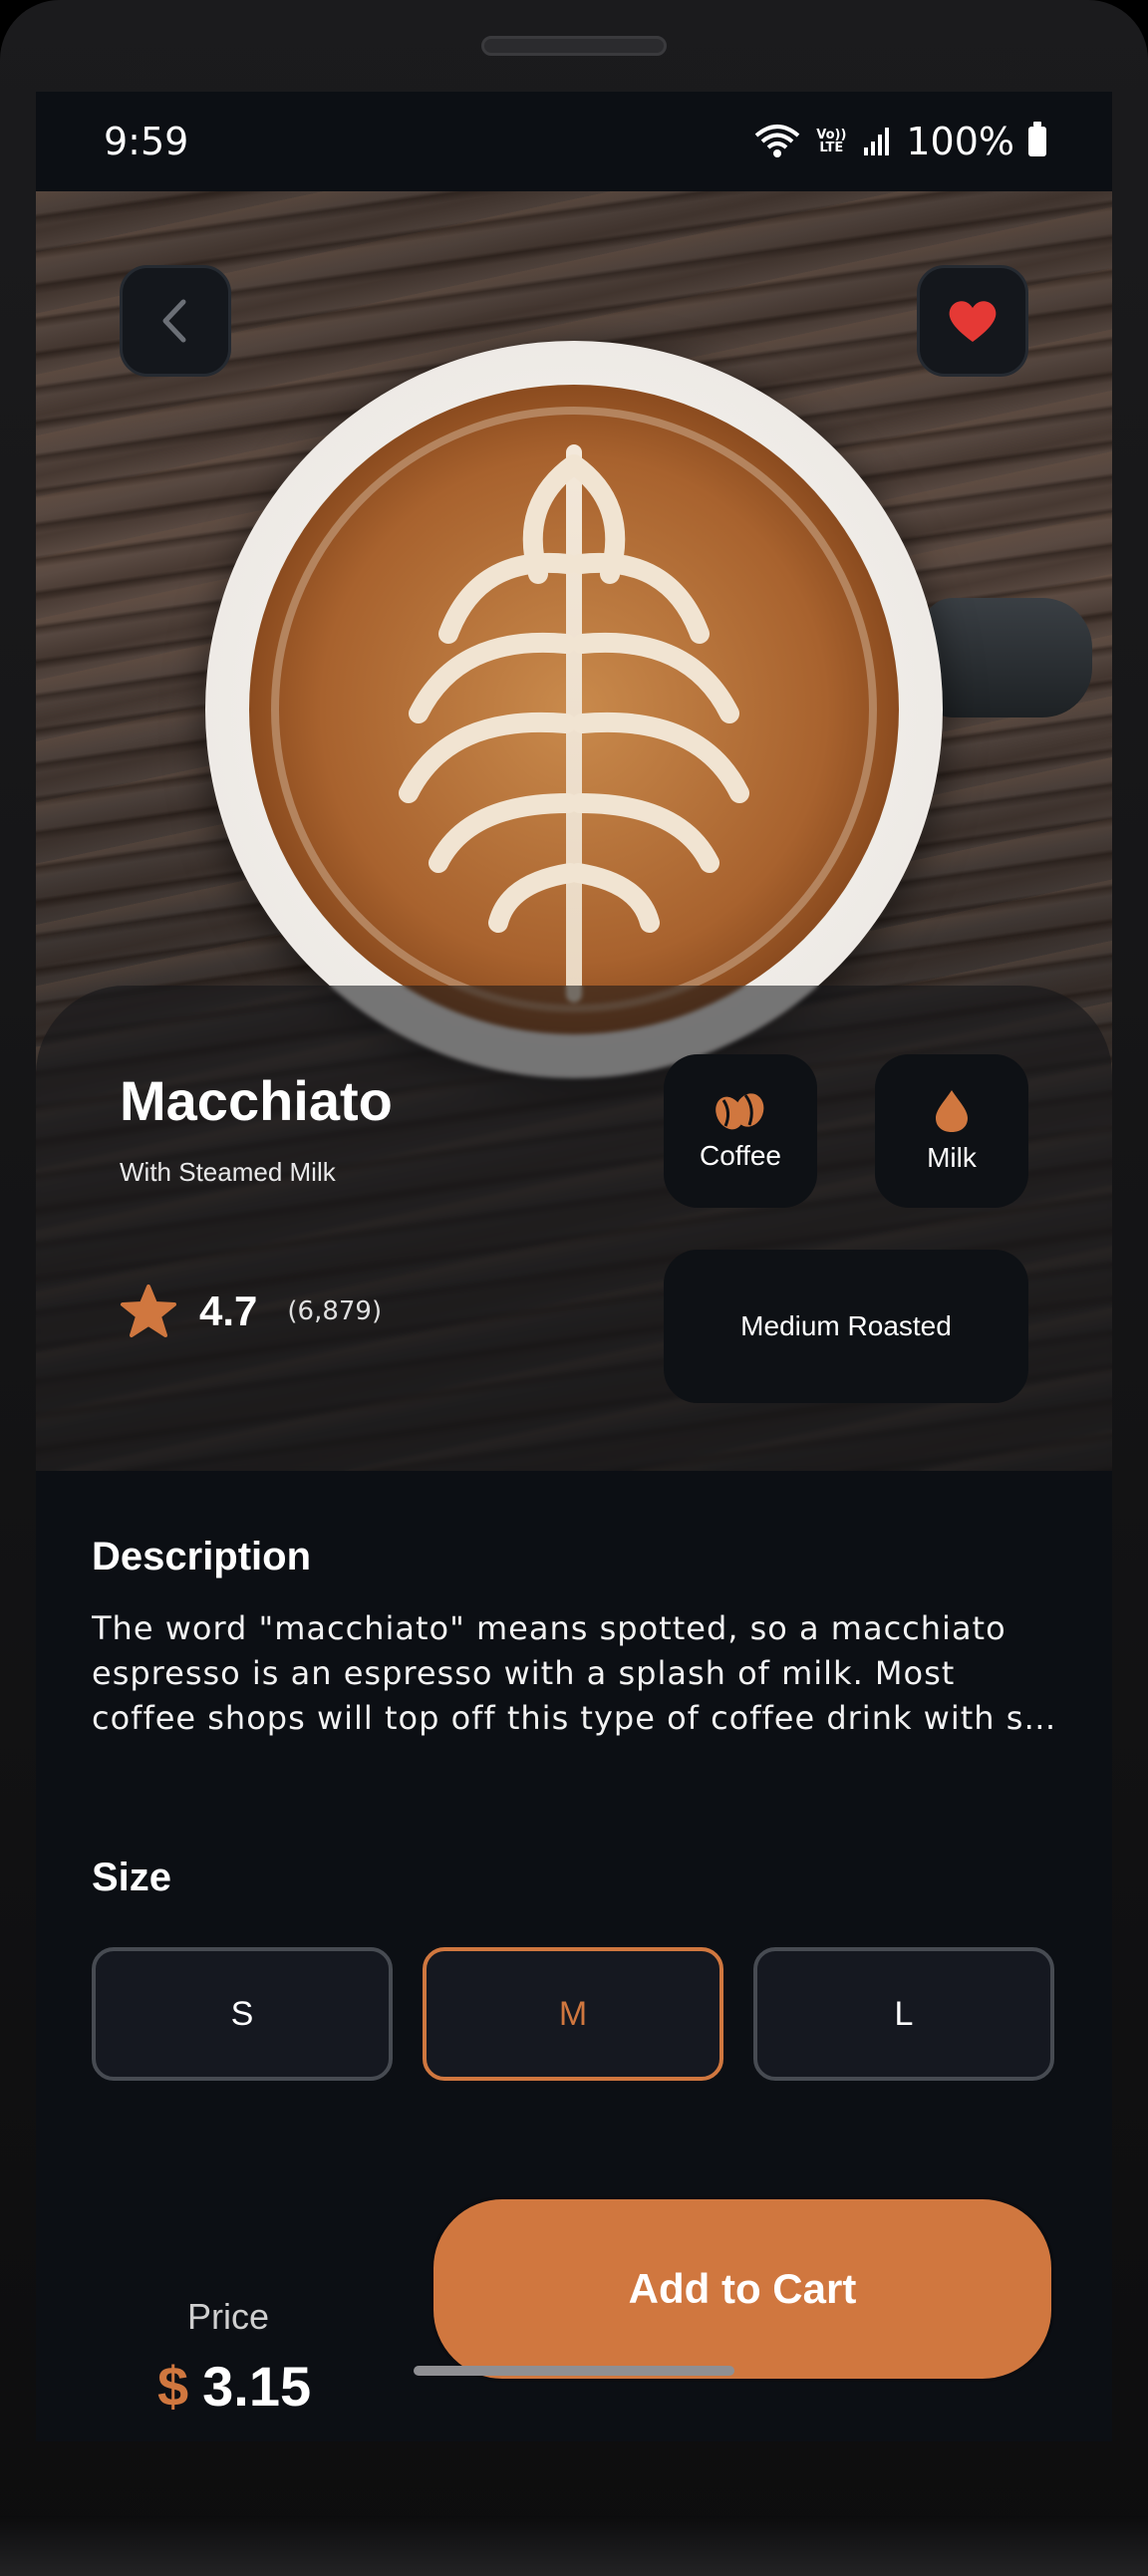 The width and height of the screenshot is (1148, 2576). Describe the element at coordinates (148, 1311) in the screenshot. I see `star-icon` at that location.